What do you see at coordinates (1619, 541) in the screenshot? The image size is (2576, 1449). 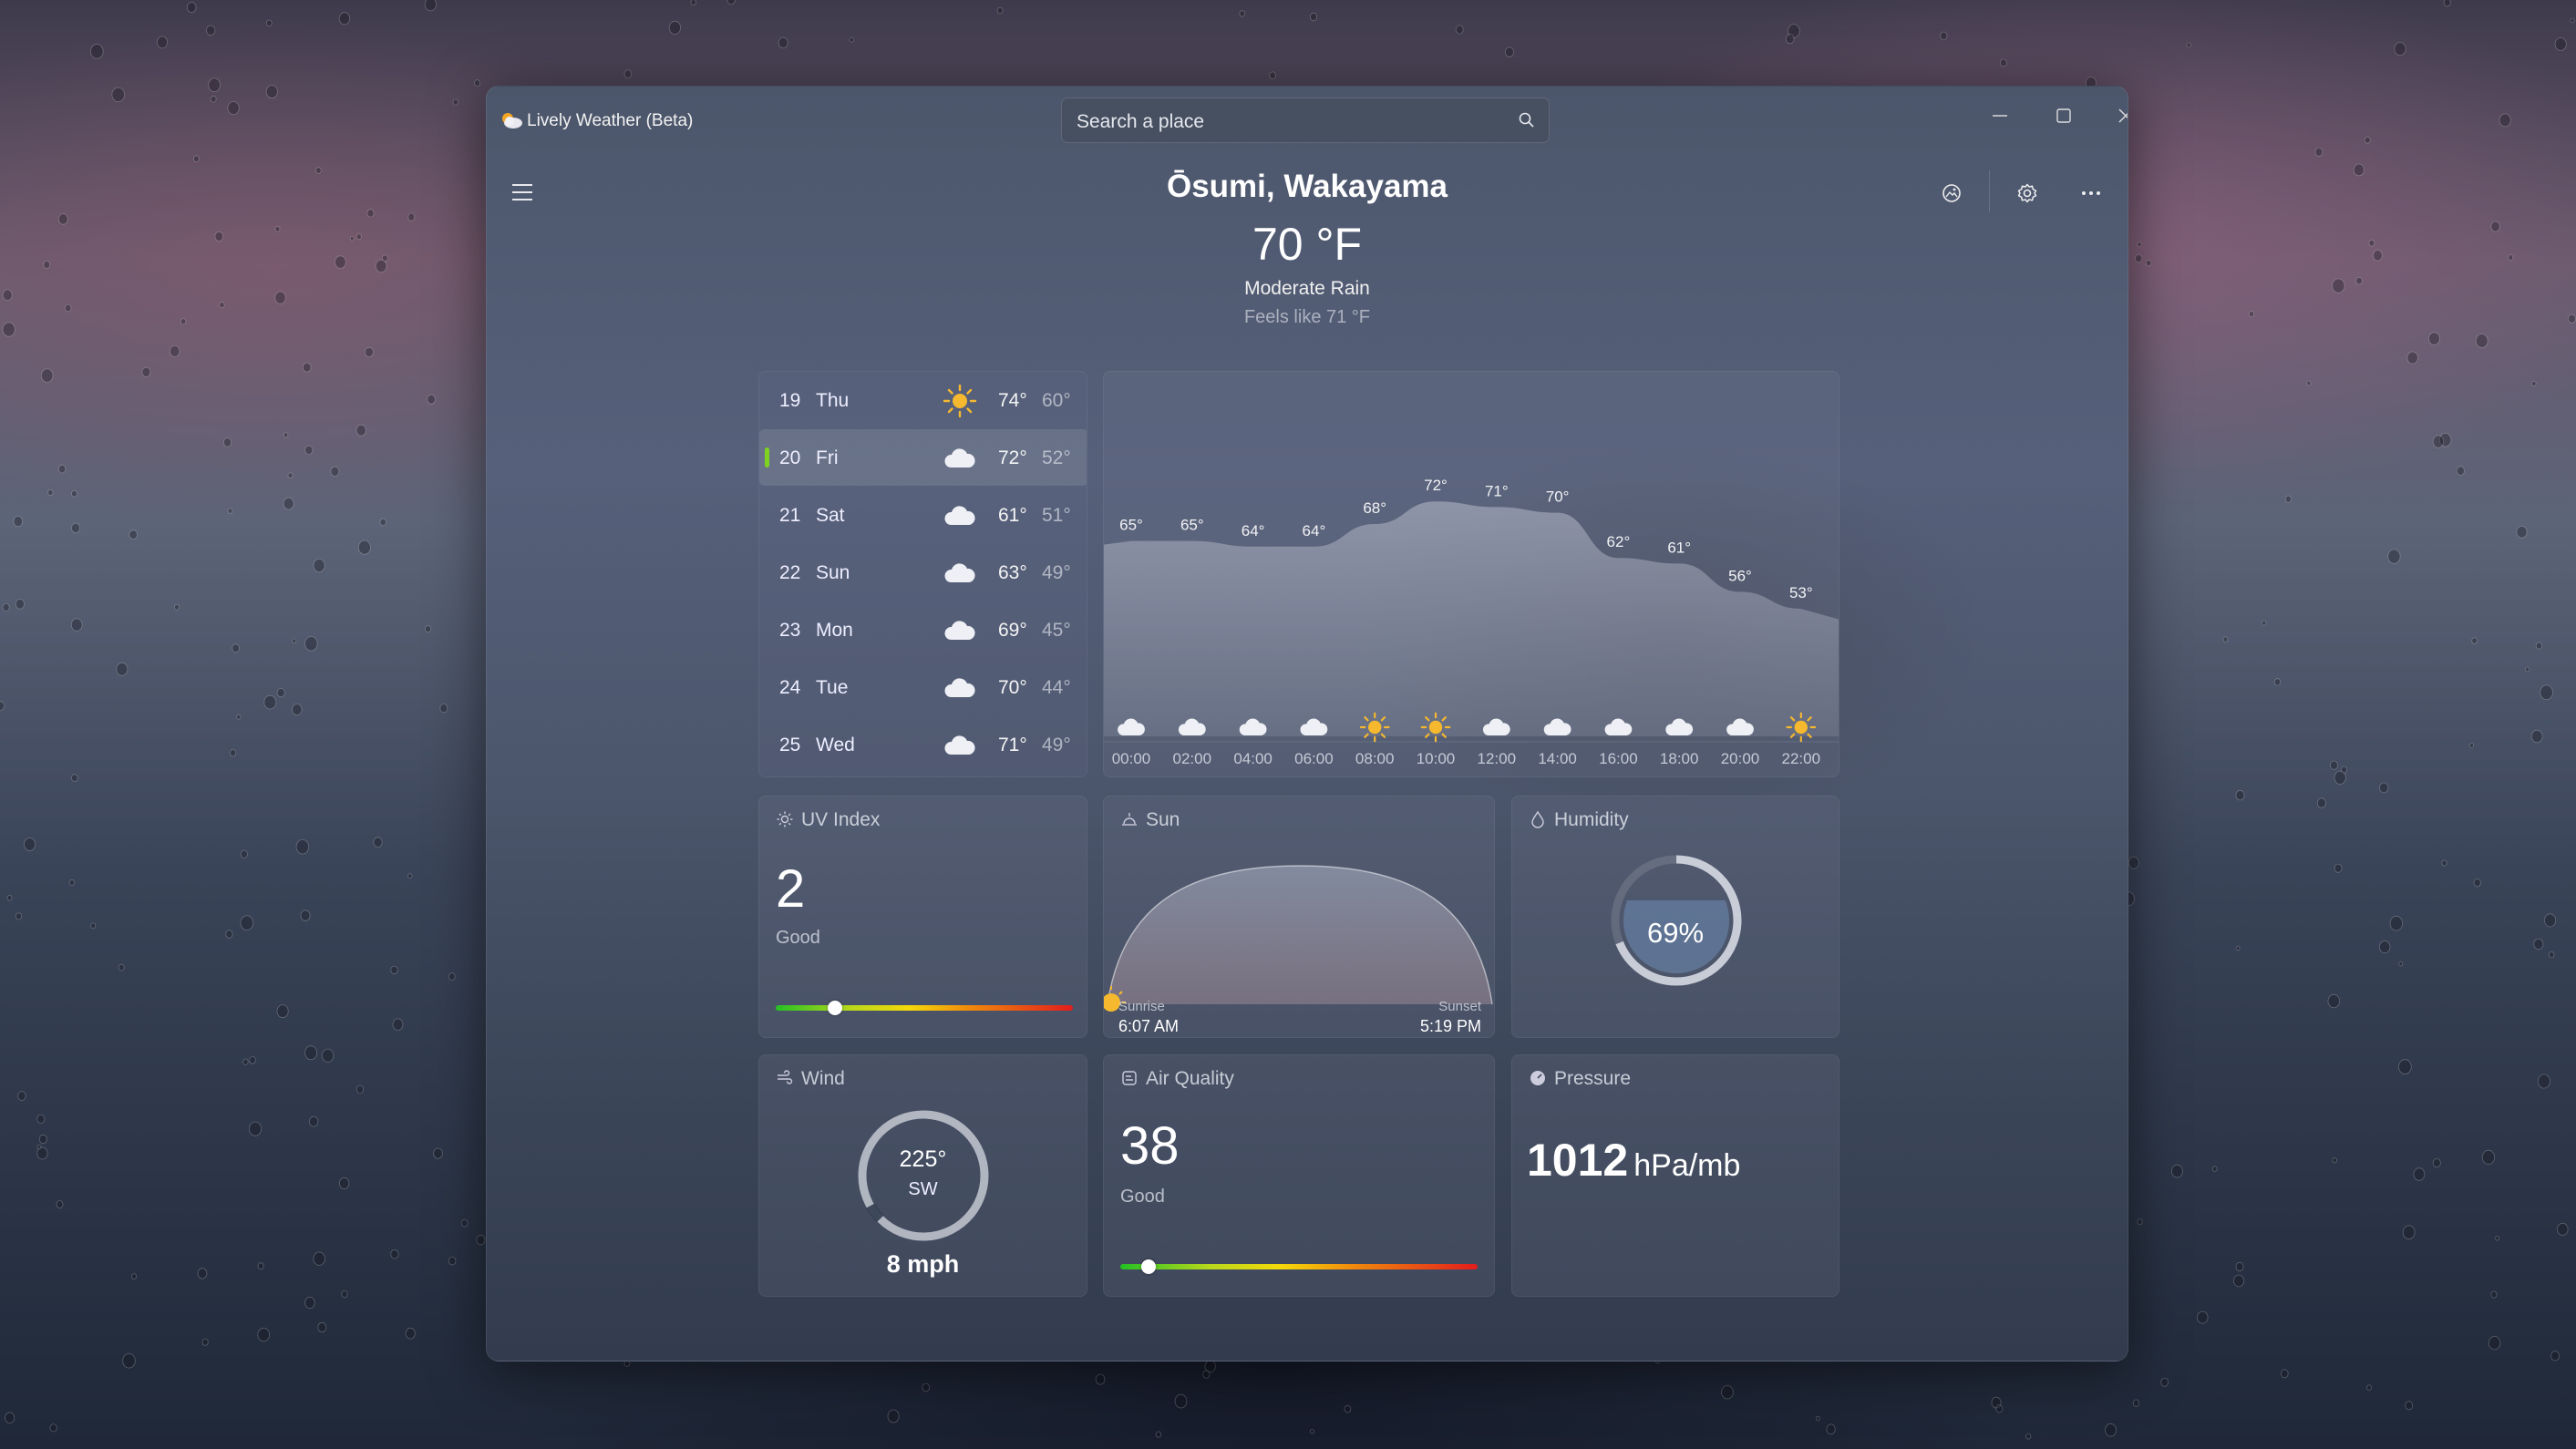 I see `hourly-temp-label: 62°` at bounding box center [1619, 541].